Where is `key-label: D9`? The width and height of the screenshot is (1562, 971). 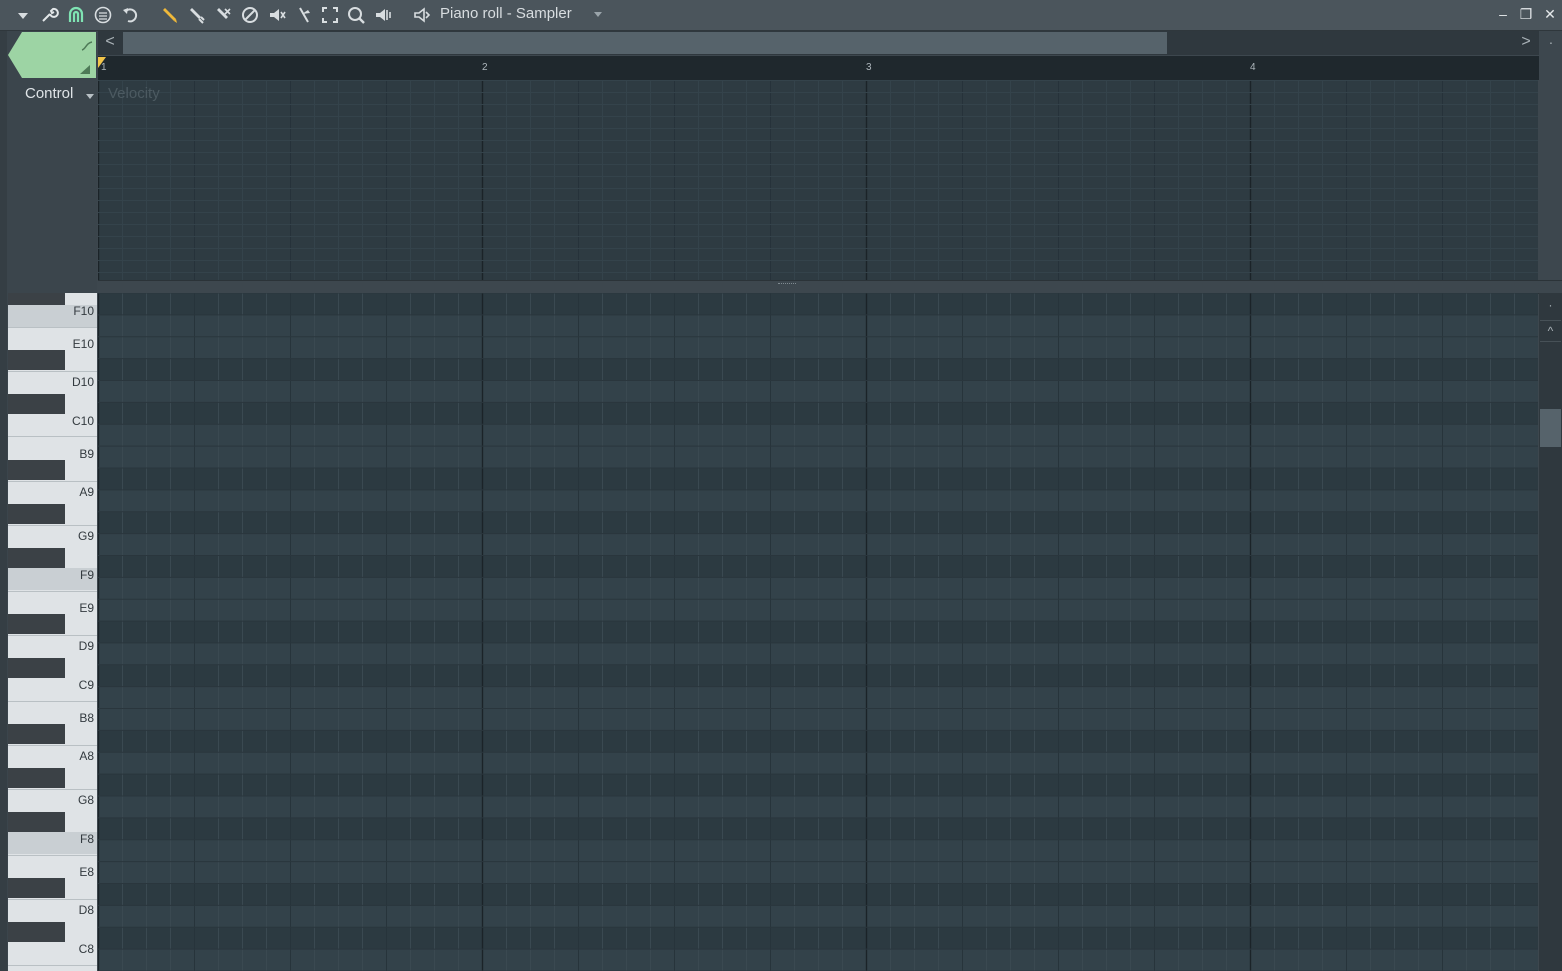
key-label: D9 is located at coordinates (86, 646).